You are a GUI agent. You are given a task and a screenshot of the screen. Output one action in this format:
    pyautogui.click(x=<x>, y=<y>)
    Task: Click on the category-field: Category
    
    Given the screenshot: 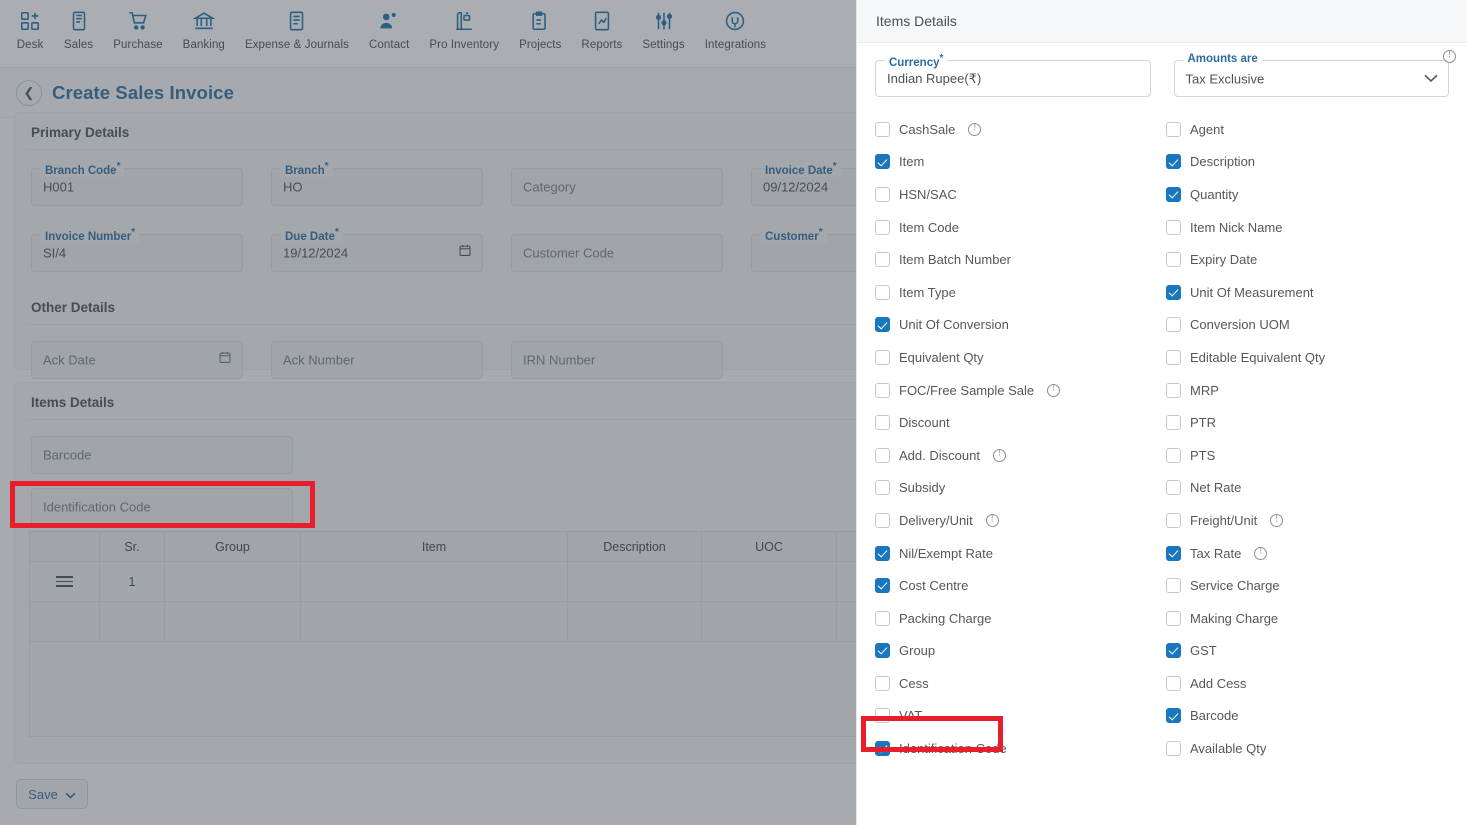 What is the action you would take?
    pyautogui.click(x=617, y=187)
    